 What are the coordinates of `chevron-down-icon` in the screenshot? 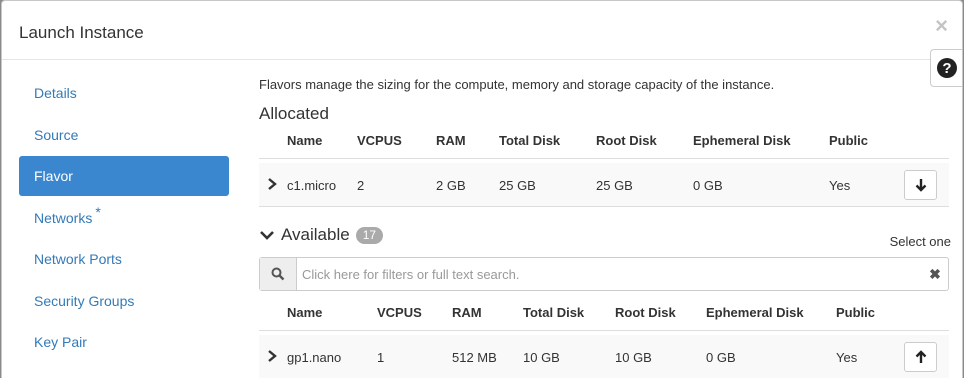 It's located at (267, 235).